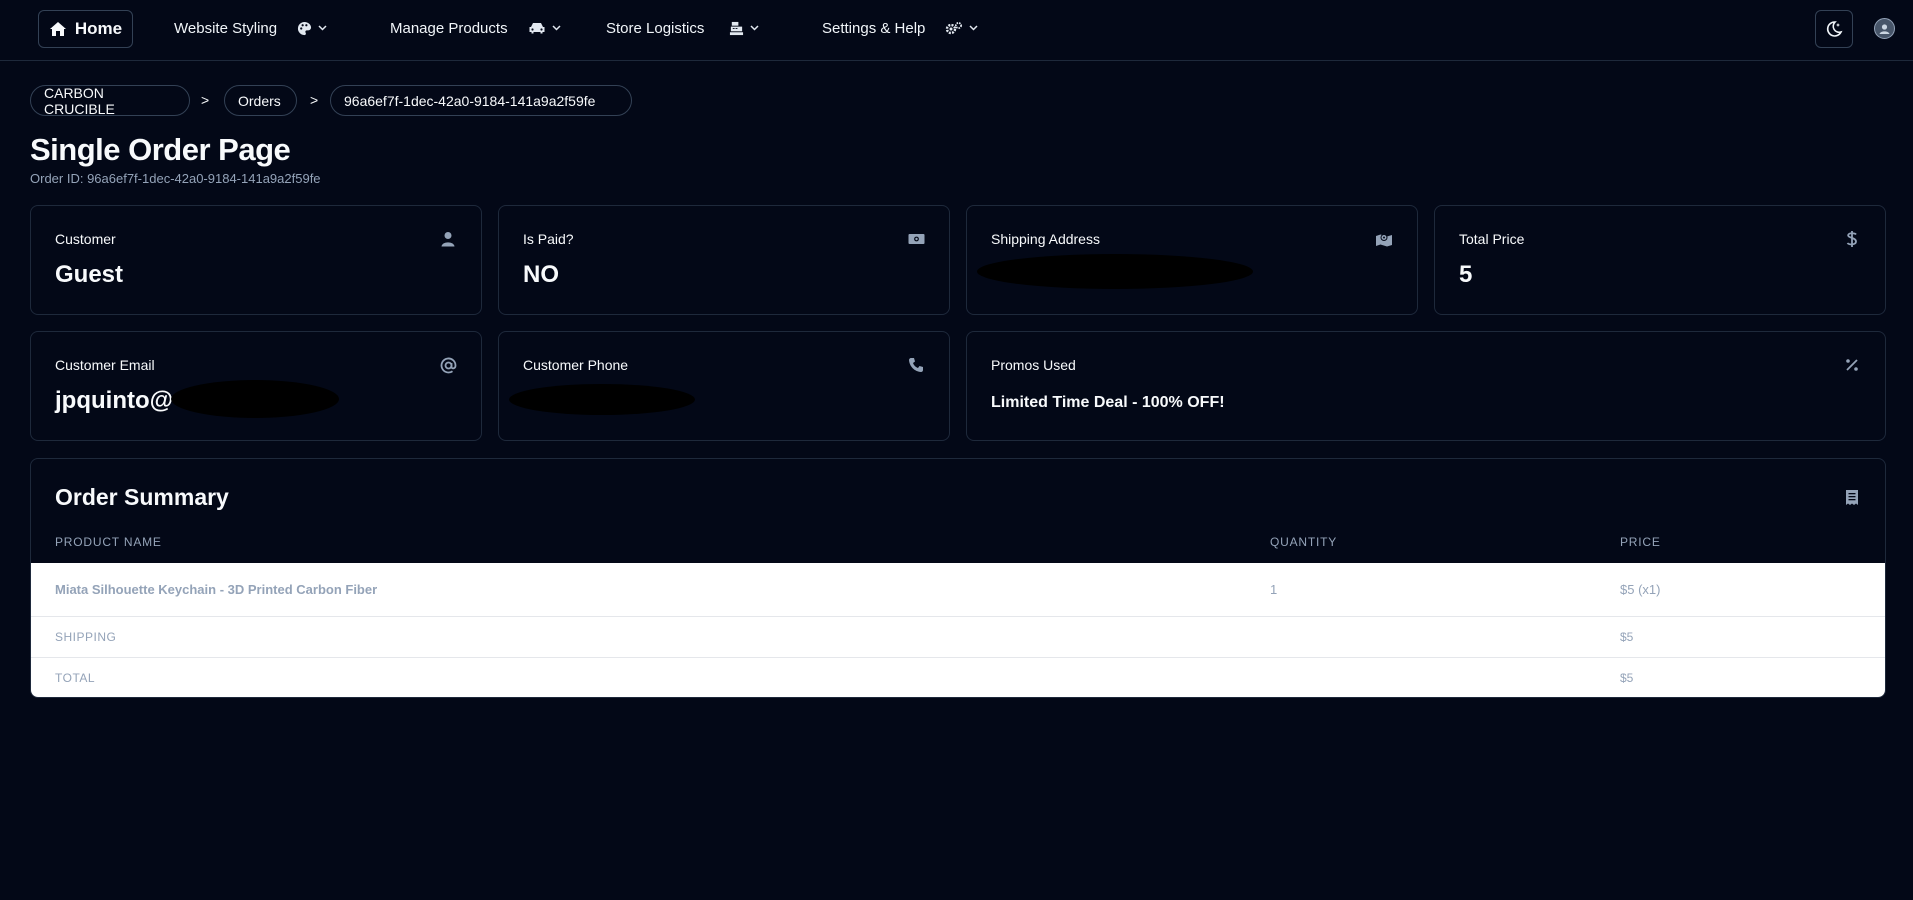 The height and width of the screenshot is (900, 1913). I want to click on nav-label: Settings & Help, so click(874, 28).